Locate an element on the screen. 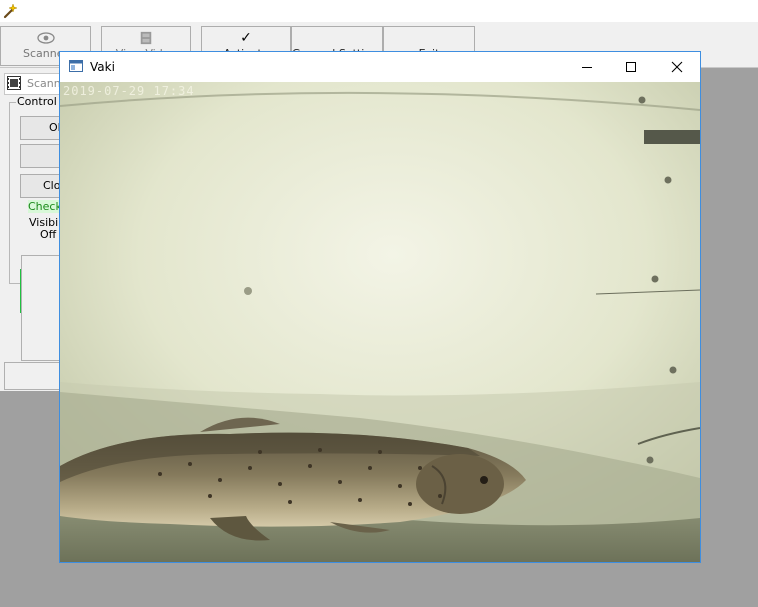 Image resolution: width=758 pixels, height=607 pixels. eye-icon is located at coordinates (45, 38).